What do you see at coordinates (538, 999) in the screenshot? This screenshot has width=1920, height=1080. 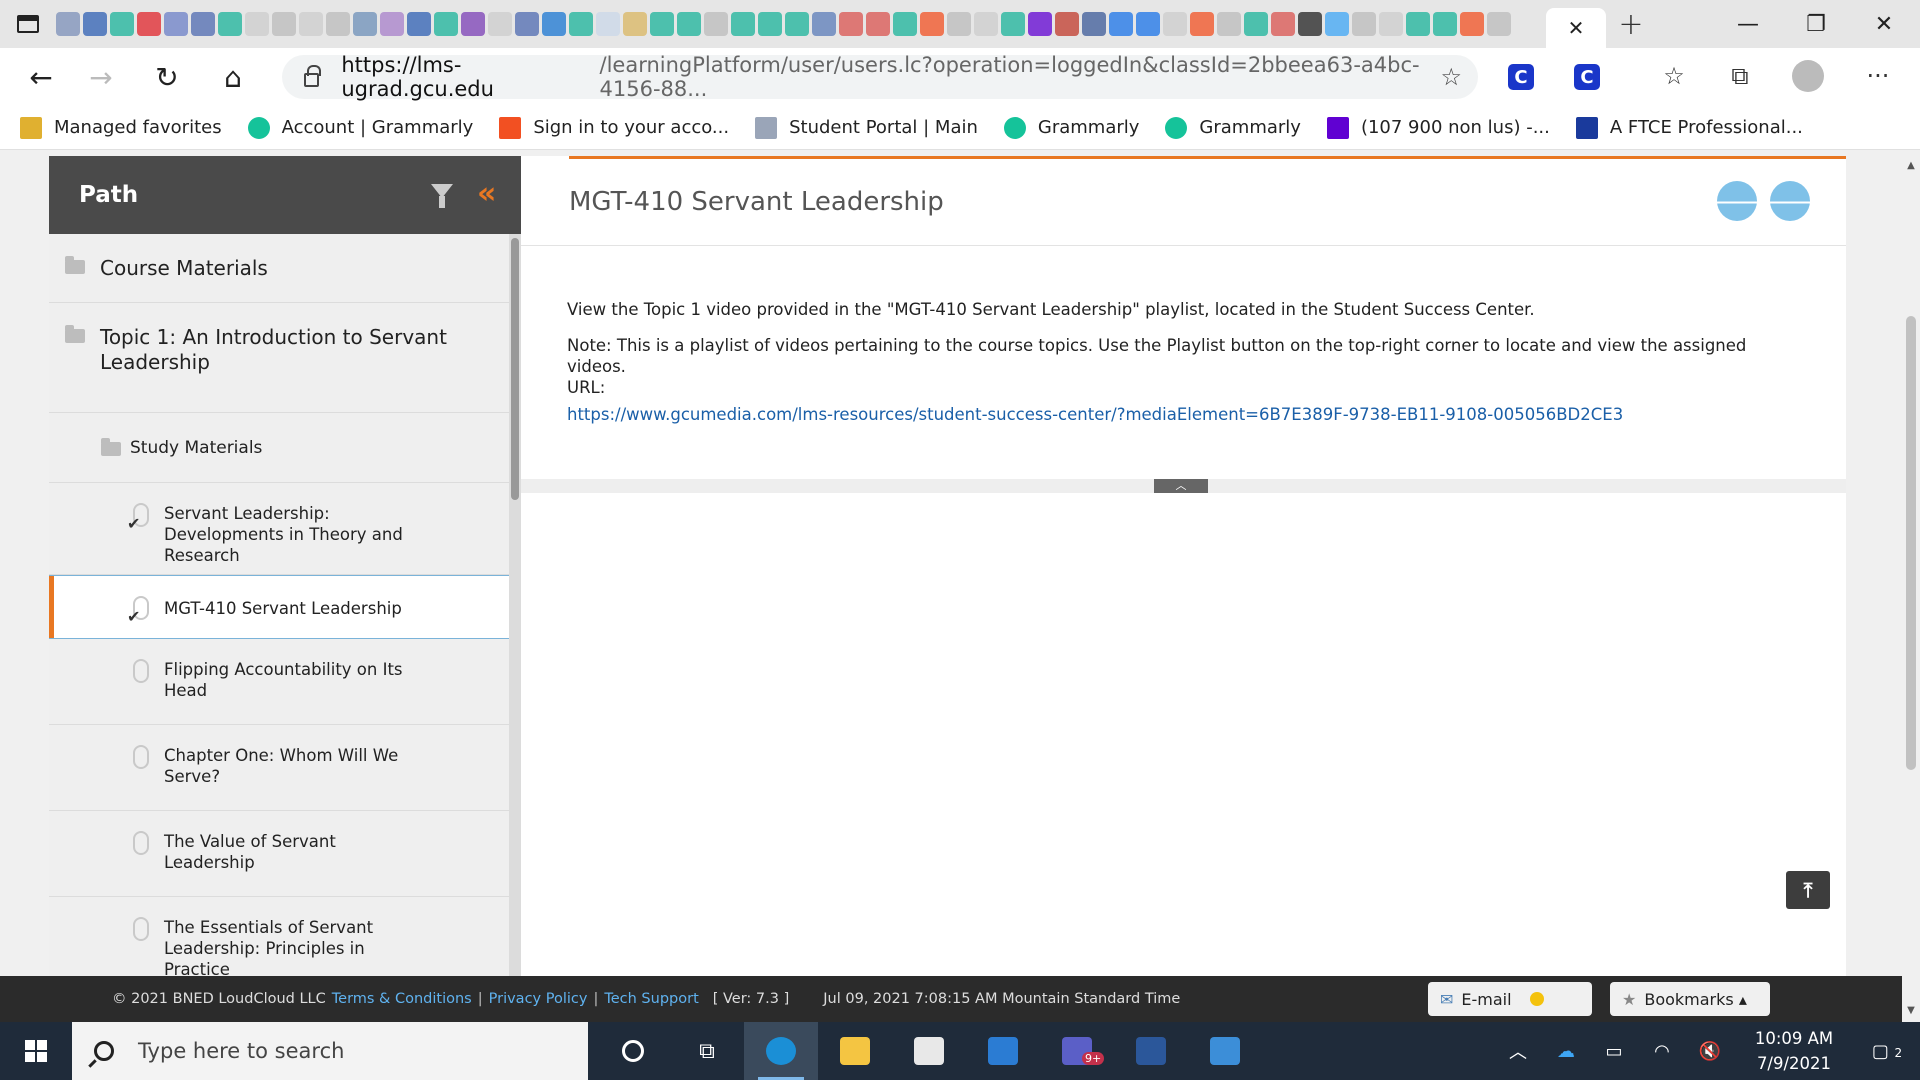 I see `privacy-link: Privacy Policy` at bounding box center [538, 999].